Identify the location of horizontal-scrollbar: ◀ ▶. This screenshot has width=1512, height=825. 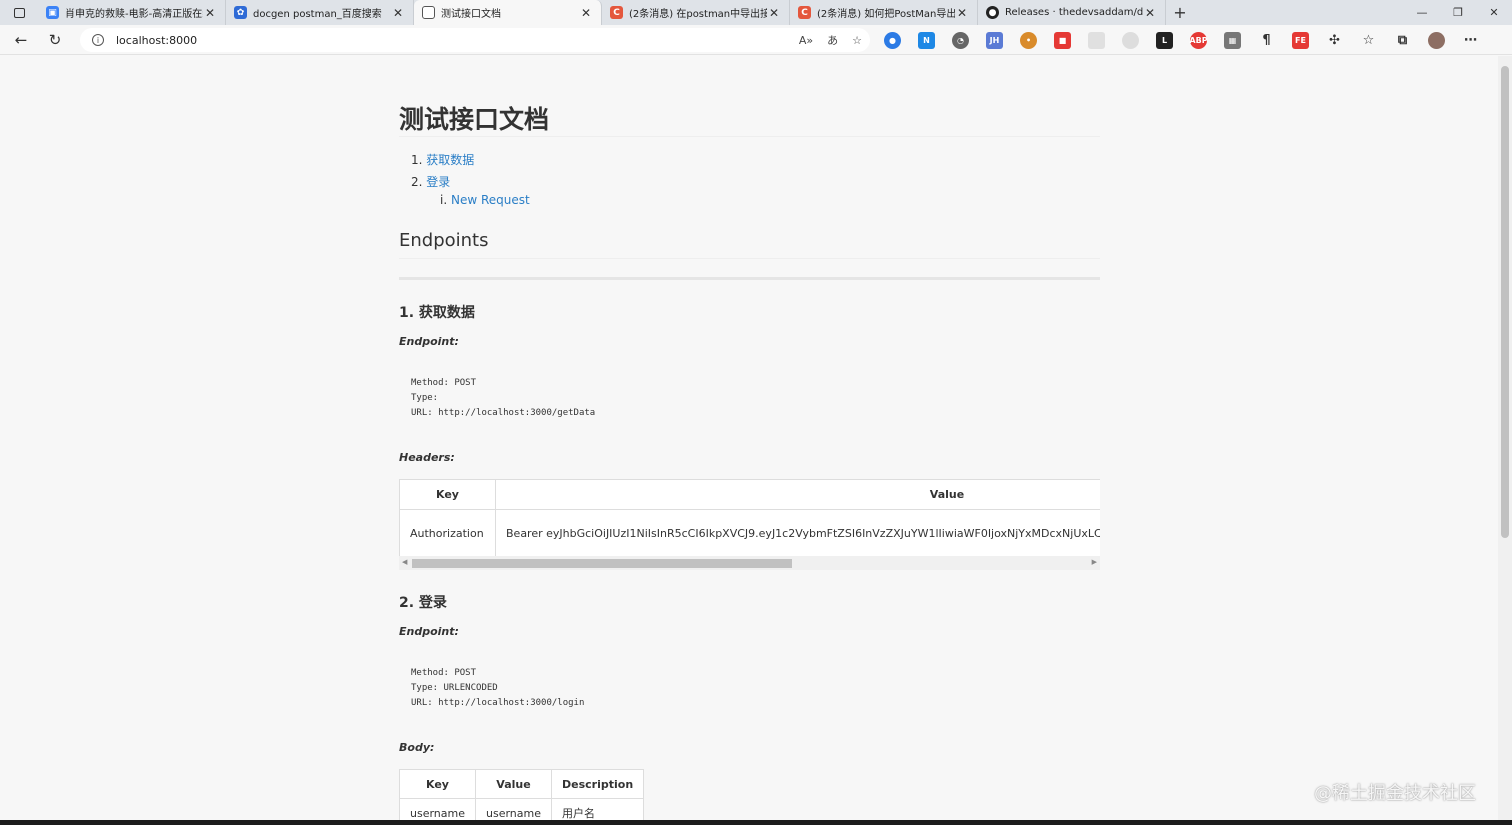
(749, 563).